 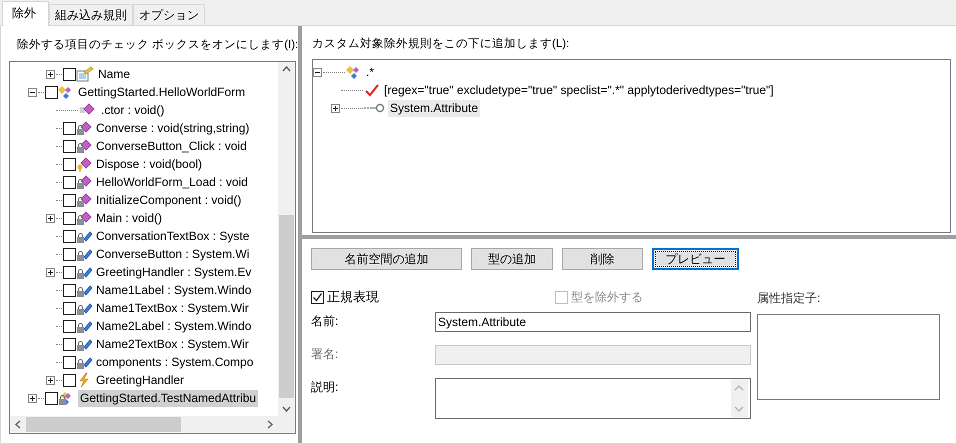 I want to click on tree-item: Name2Label : System.Windo, so click(x=174, y=326).